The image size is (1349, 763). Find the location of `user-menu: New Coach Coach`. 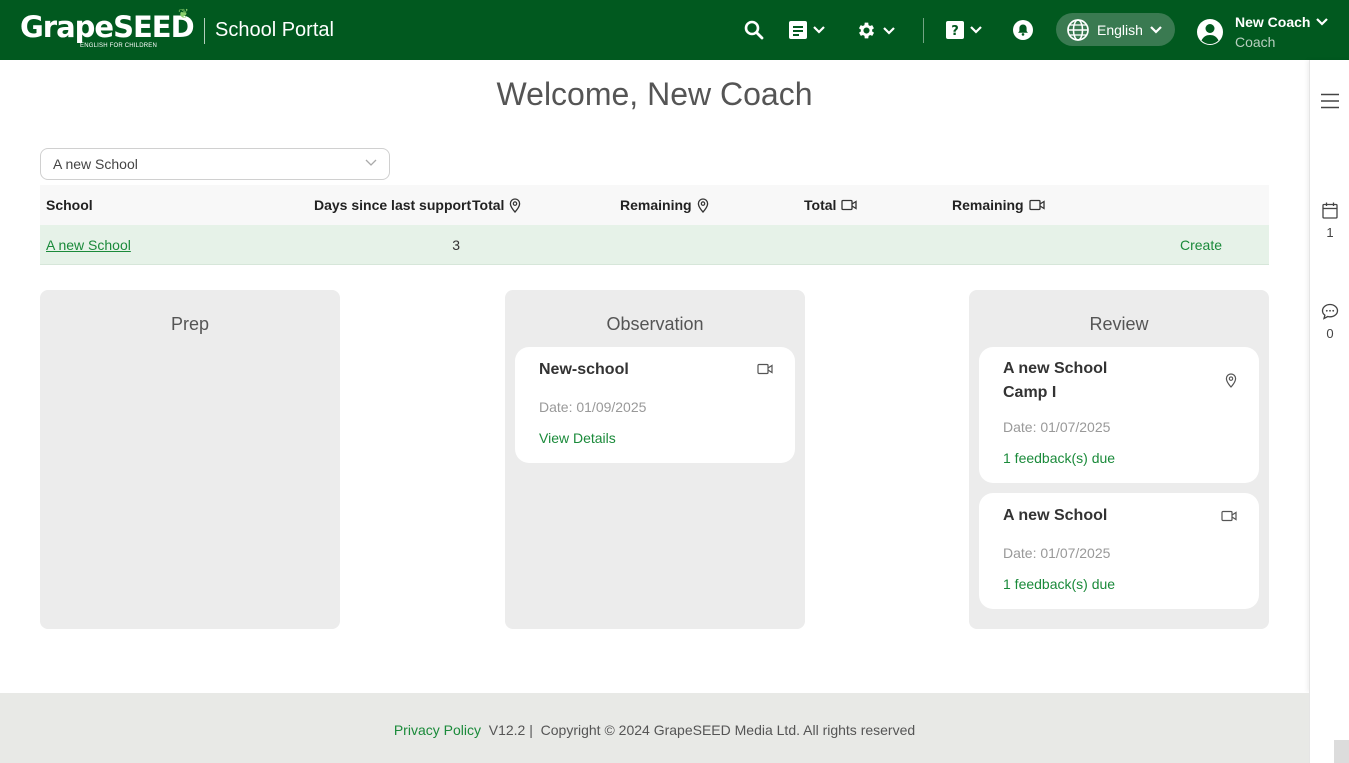

user-menu: New Coach Coach is located at coordinates (1262, 32).